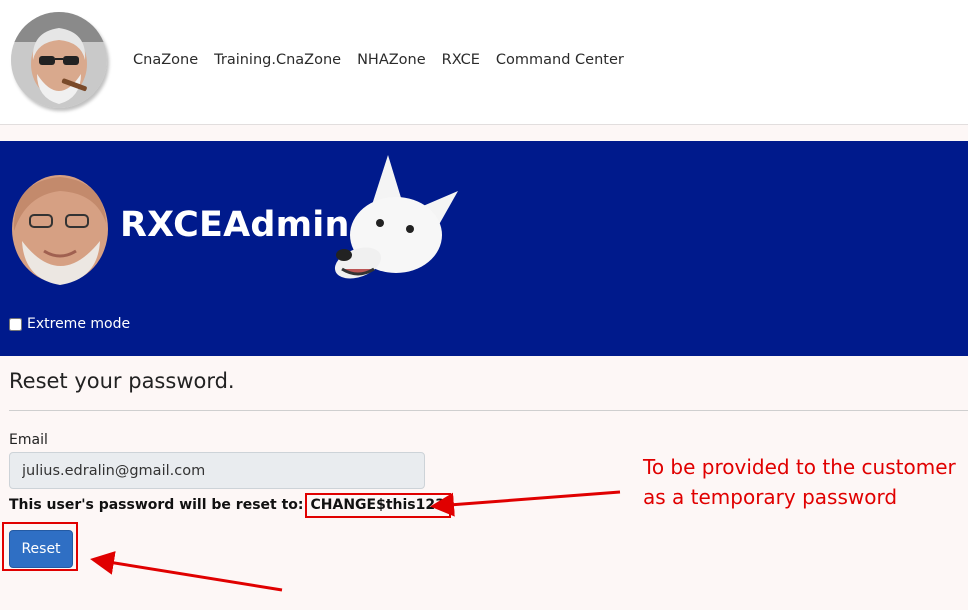 This screenshot has width=968, height=610. I want to click on avatar, so click(59, 60).